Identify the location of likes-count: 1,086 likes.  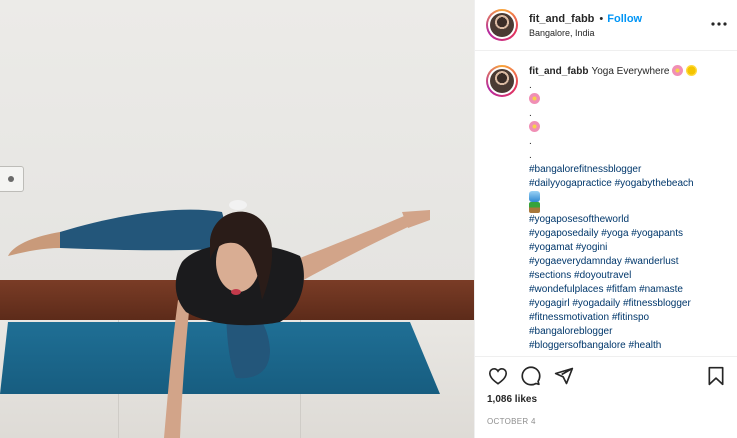
(606, 403).